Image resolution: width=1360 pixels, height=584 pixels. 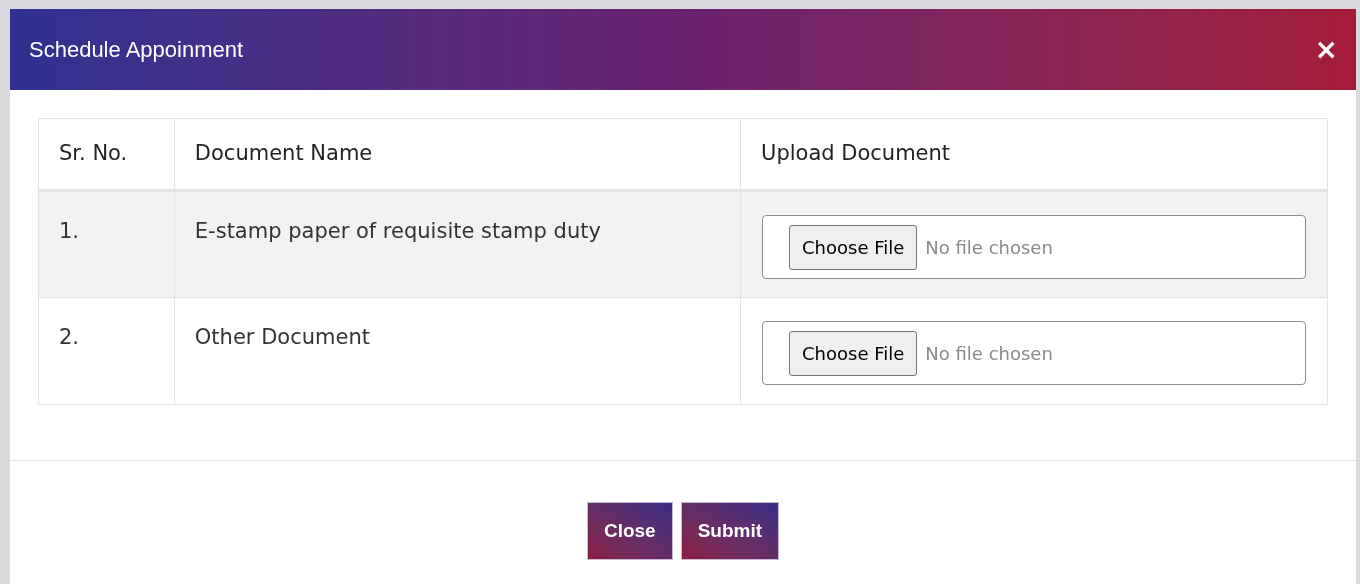 What do you see at coordinates (282, 337) in the screenshot?
I see `document-name: Other Document` at bounding box center [282, 337].